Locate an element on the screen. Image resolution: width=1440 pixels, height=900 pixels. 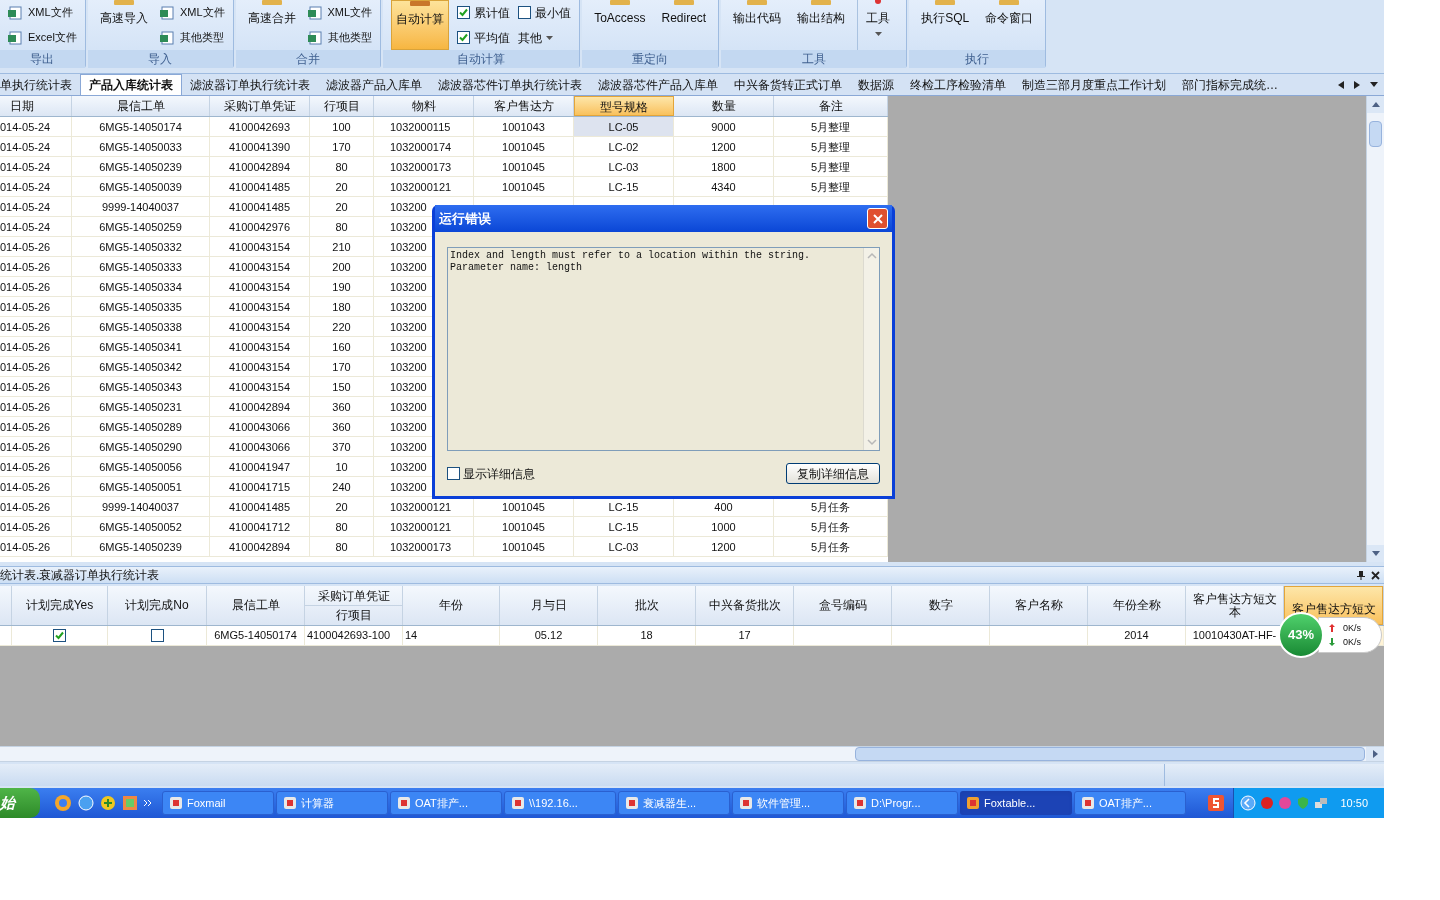
ribbon-button: 输出代码 is located at coordinates (757, 25).